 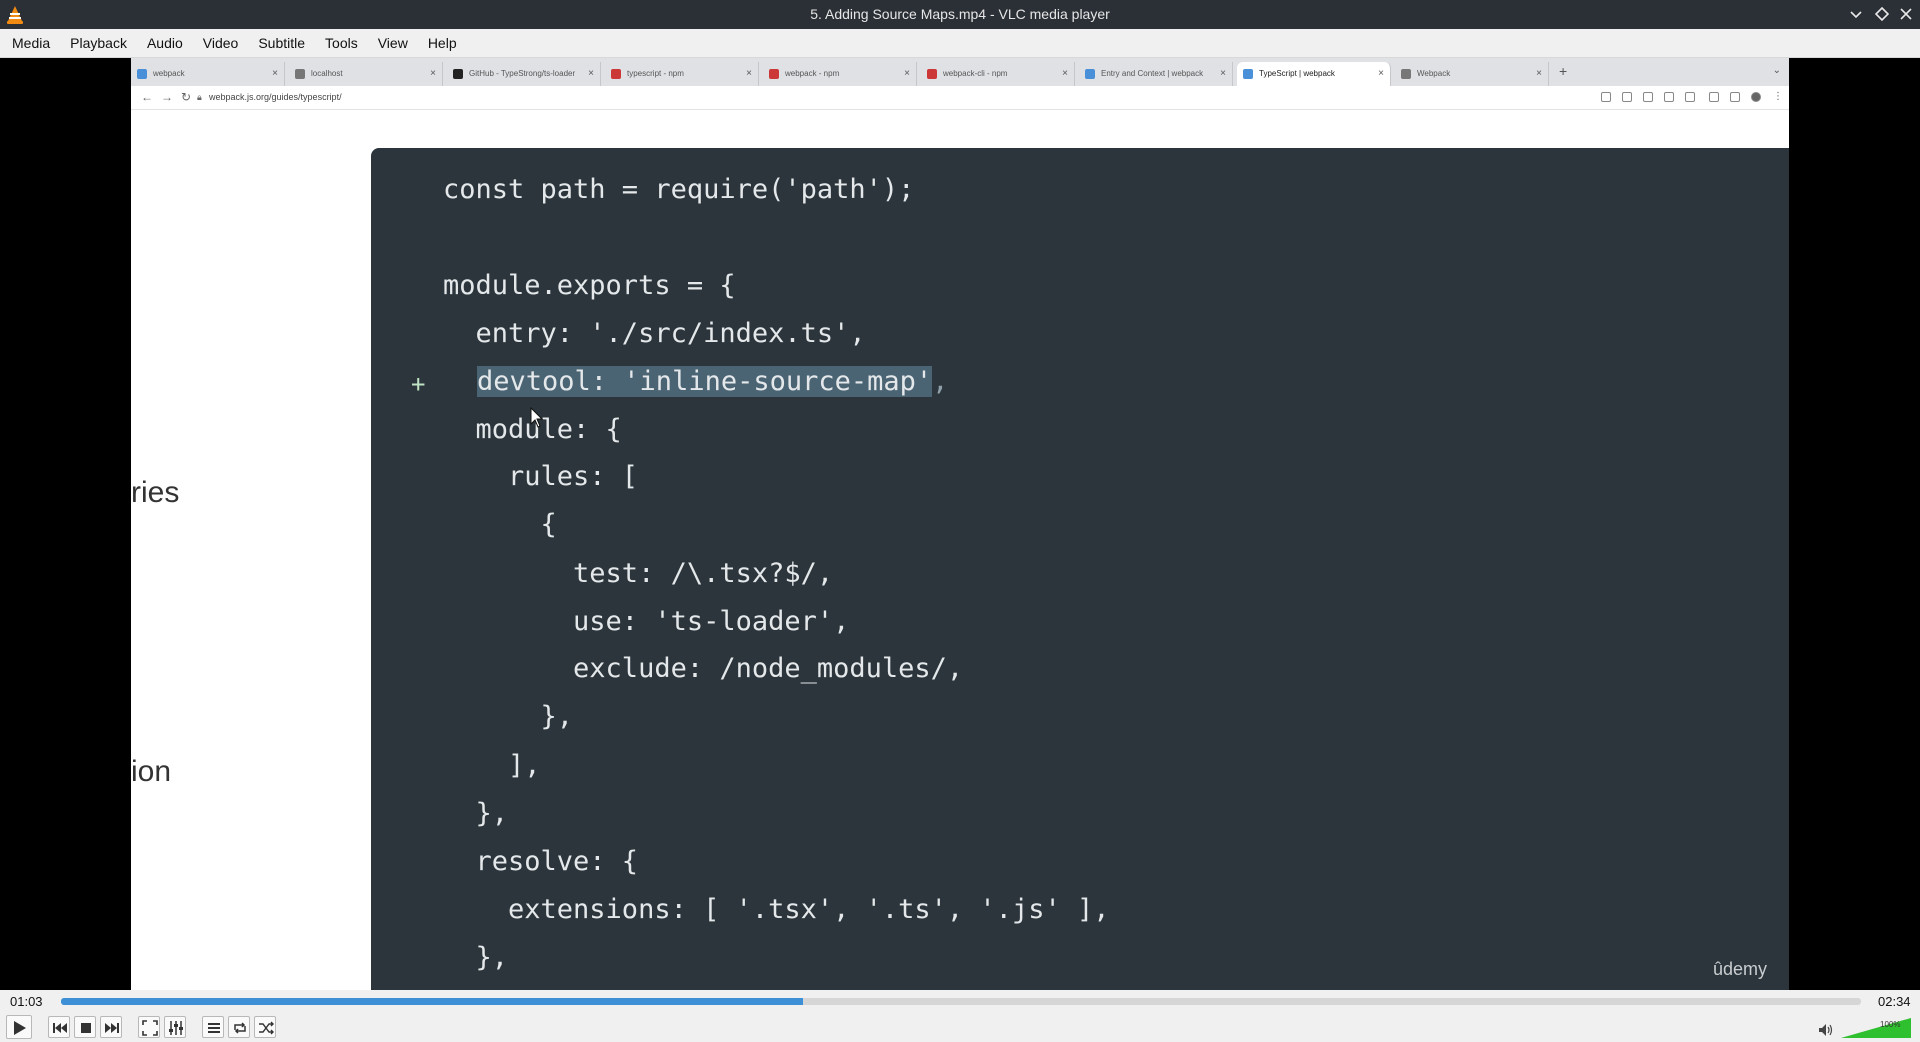 What do you see at coordinates (776, 909) in the screenshot?
I see `code-line: extensions: [ '.tsx', '.ts', '.js' ],` at bounding box center [776, 909].